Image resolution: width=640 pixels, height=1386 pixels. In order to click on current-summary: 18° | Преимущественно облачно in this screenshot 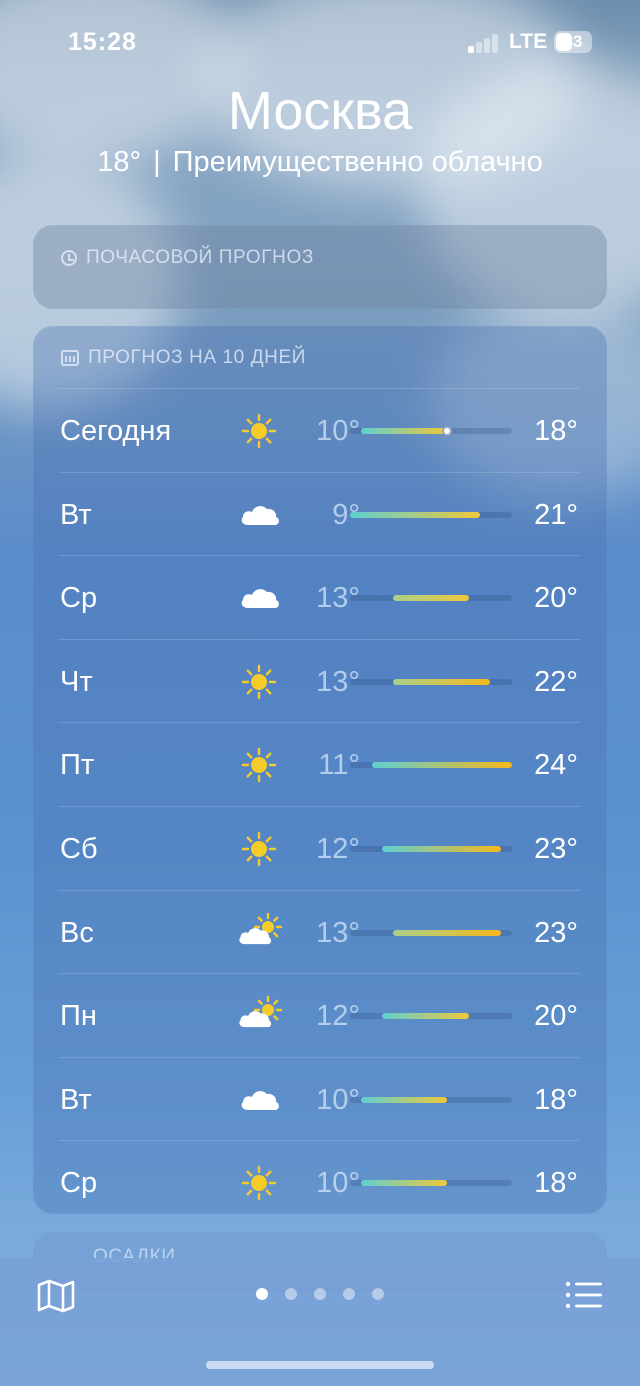, I will do `click(320, 162)`.